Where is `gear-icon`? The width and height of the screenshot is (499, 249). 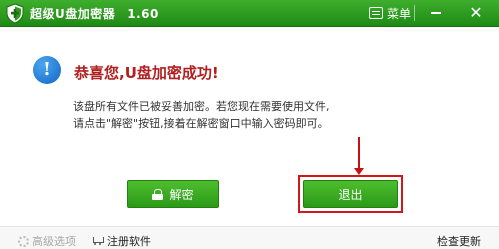 gear-icon is located at coordinates (23, 241).